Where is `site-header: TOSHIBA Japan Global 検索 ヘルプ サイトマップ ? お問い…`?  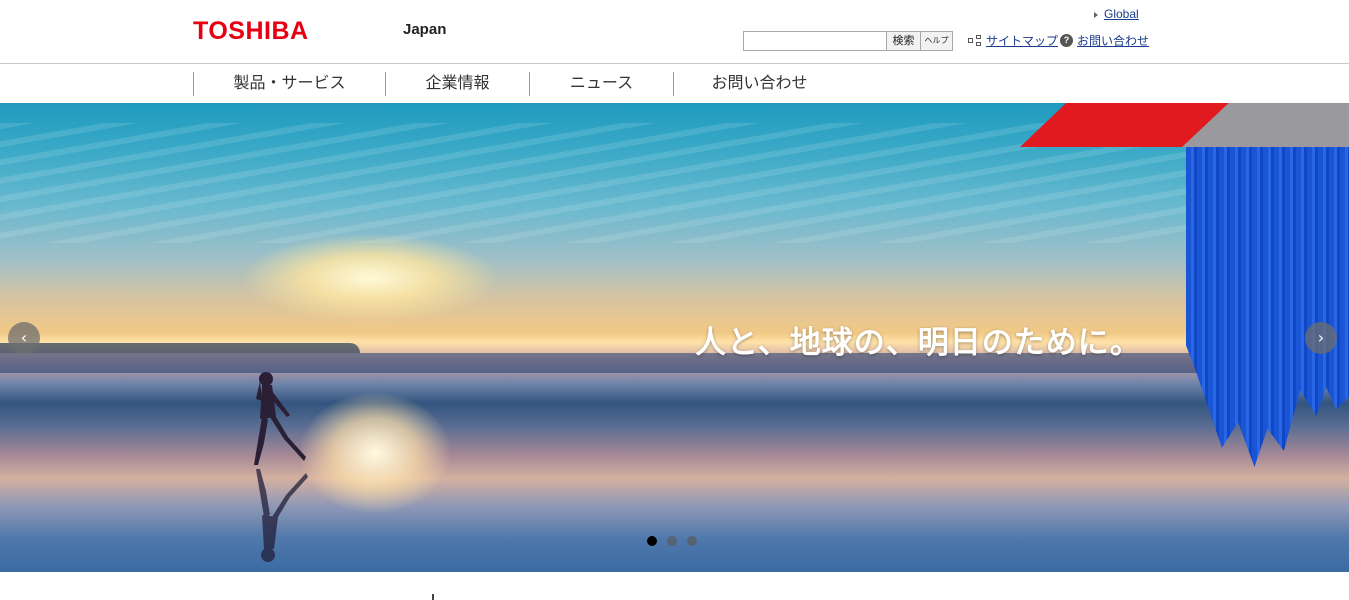
site-header: TOSHIBA Japan Global 検索 ヘルプ サイトマップ ? お問い… is located at coordinates (674, 32).